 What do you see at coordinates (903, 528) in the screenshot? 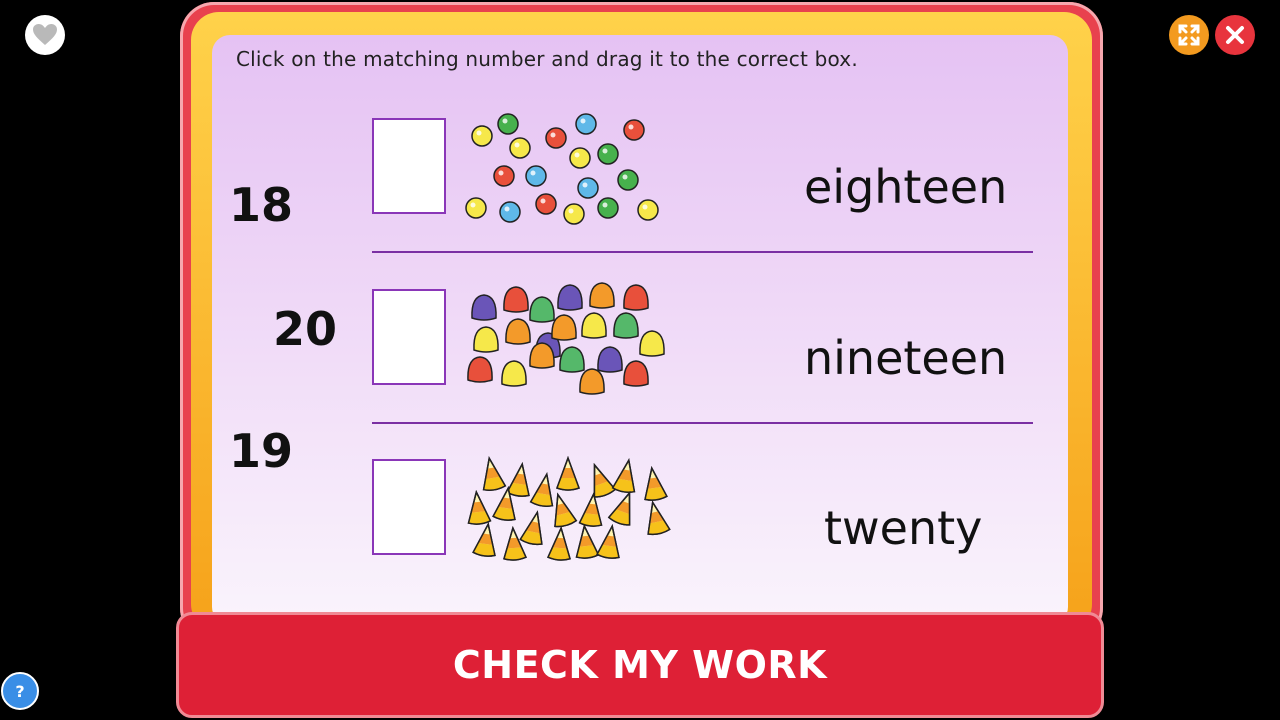
I see `number-word-row3: twenty` at bounding box center [903, 528].